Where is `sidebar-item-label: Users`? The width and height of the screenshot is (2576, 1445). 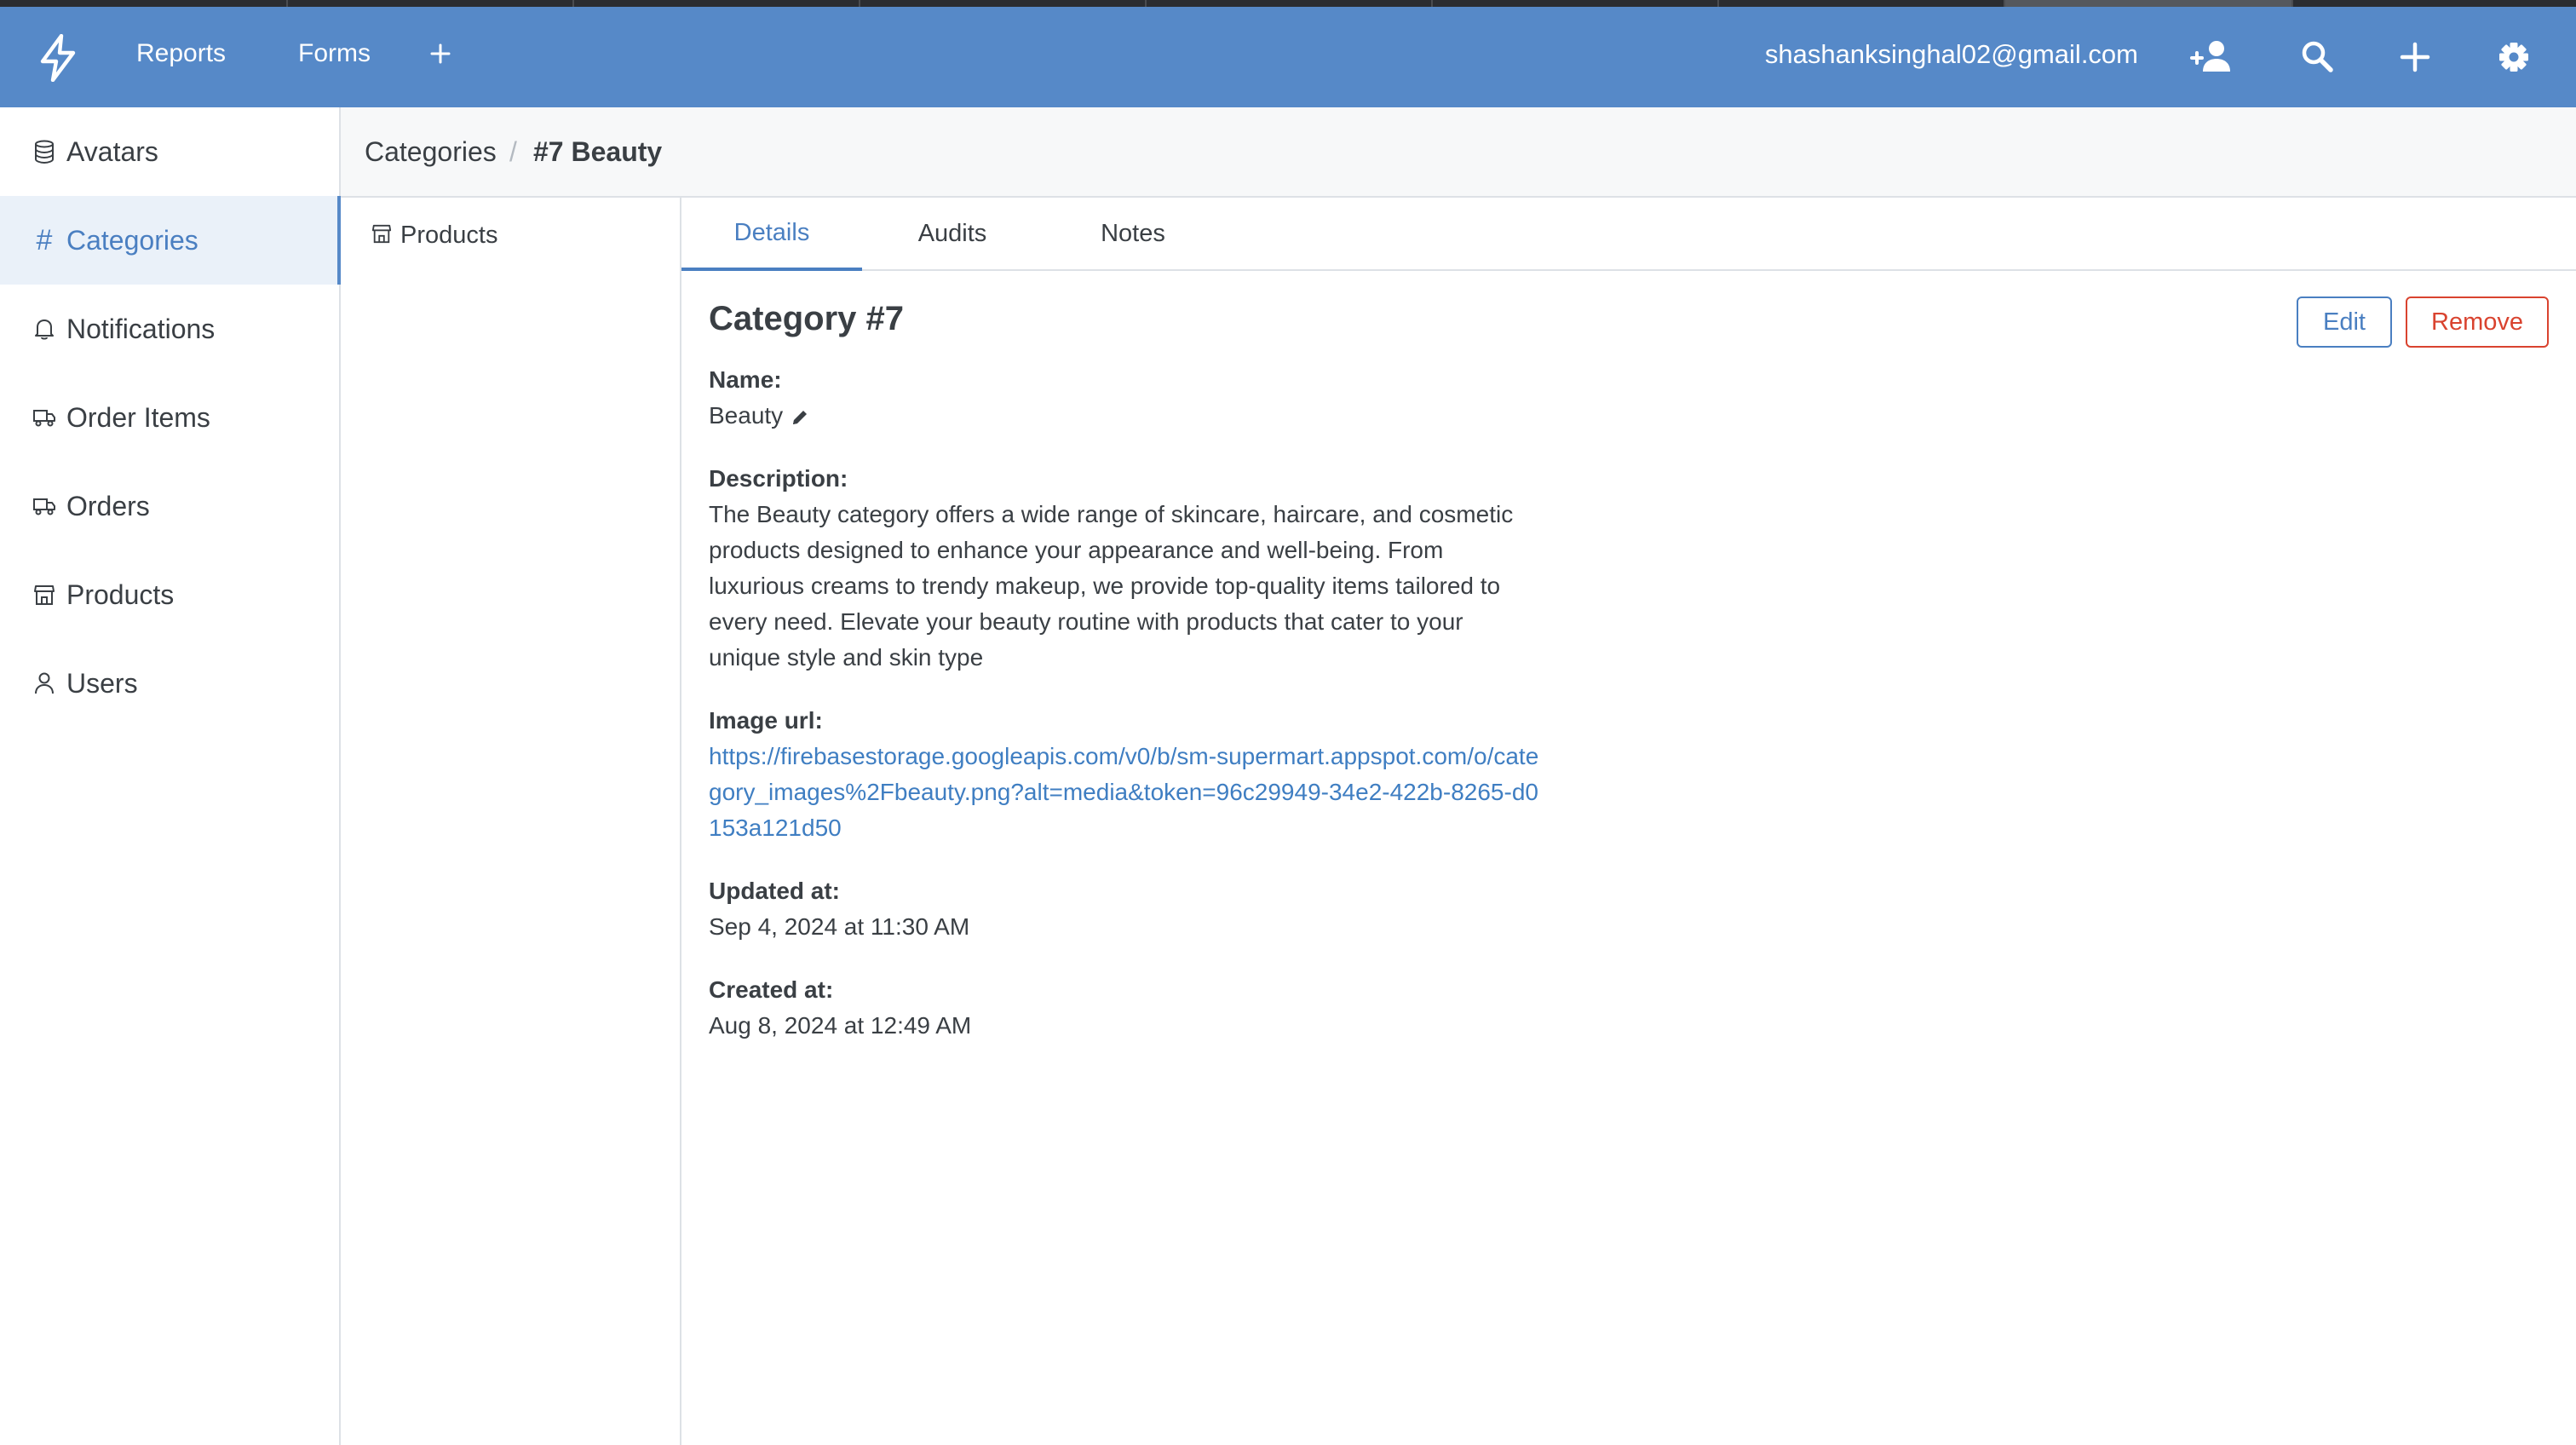 sidebar-item-label: Users is located at coordinates (102, 683).